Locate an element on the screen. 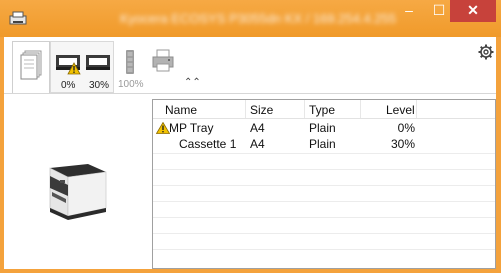 The width and height of the screenshot is (501, 273). printer-image is located at coordinates (78, 192).